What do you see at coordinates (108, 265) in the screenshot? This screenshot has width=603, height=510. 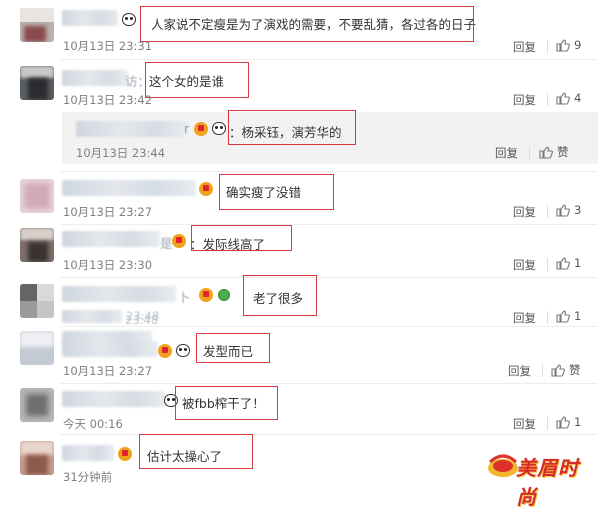 I see `timestamp: 10月13日 23:30` at bounding box center [108, 265].